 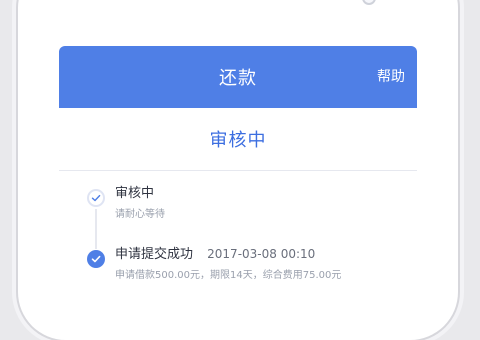 I want to click on step-title-text: 审核中, so click(x=135, y=193).